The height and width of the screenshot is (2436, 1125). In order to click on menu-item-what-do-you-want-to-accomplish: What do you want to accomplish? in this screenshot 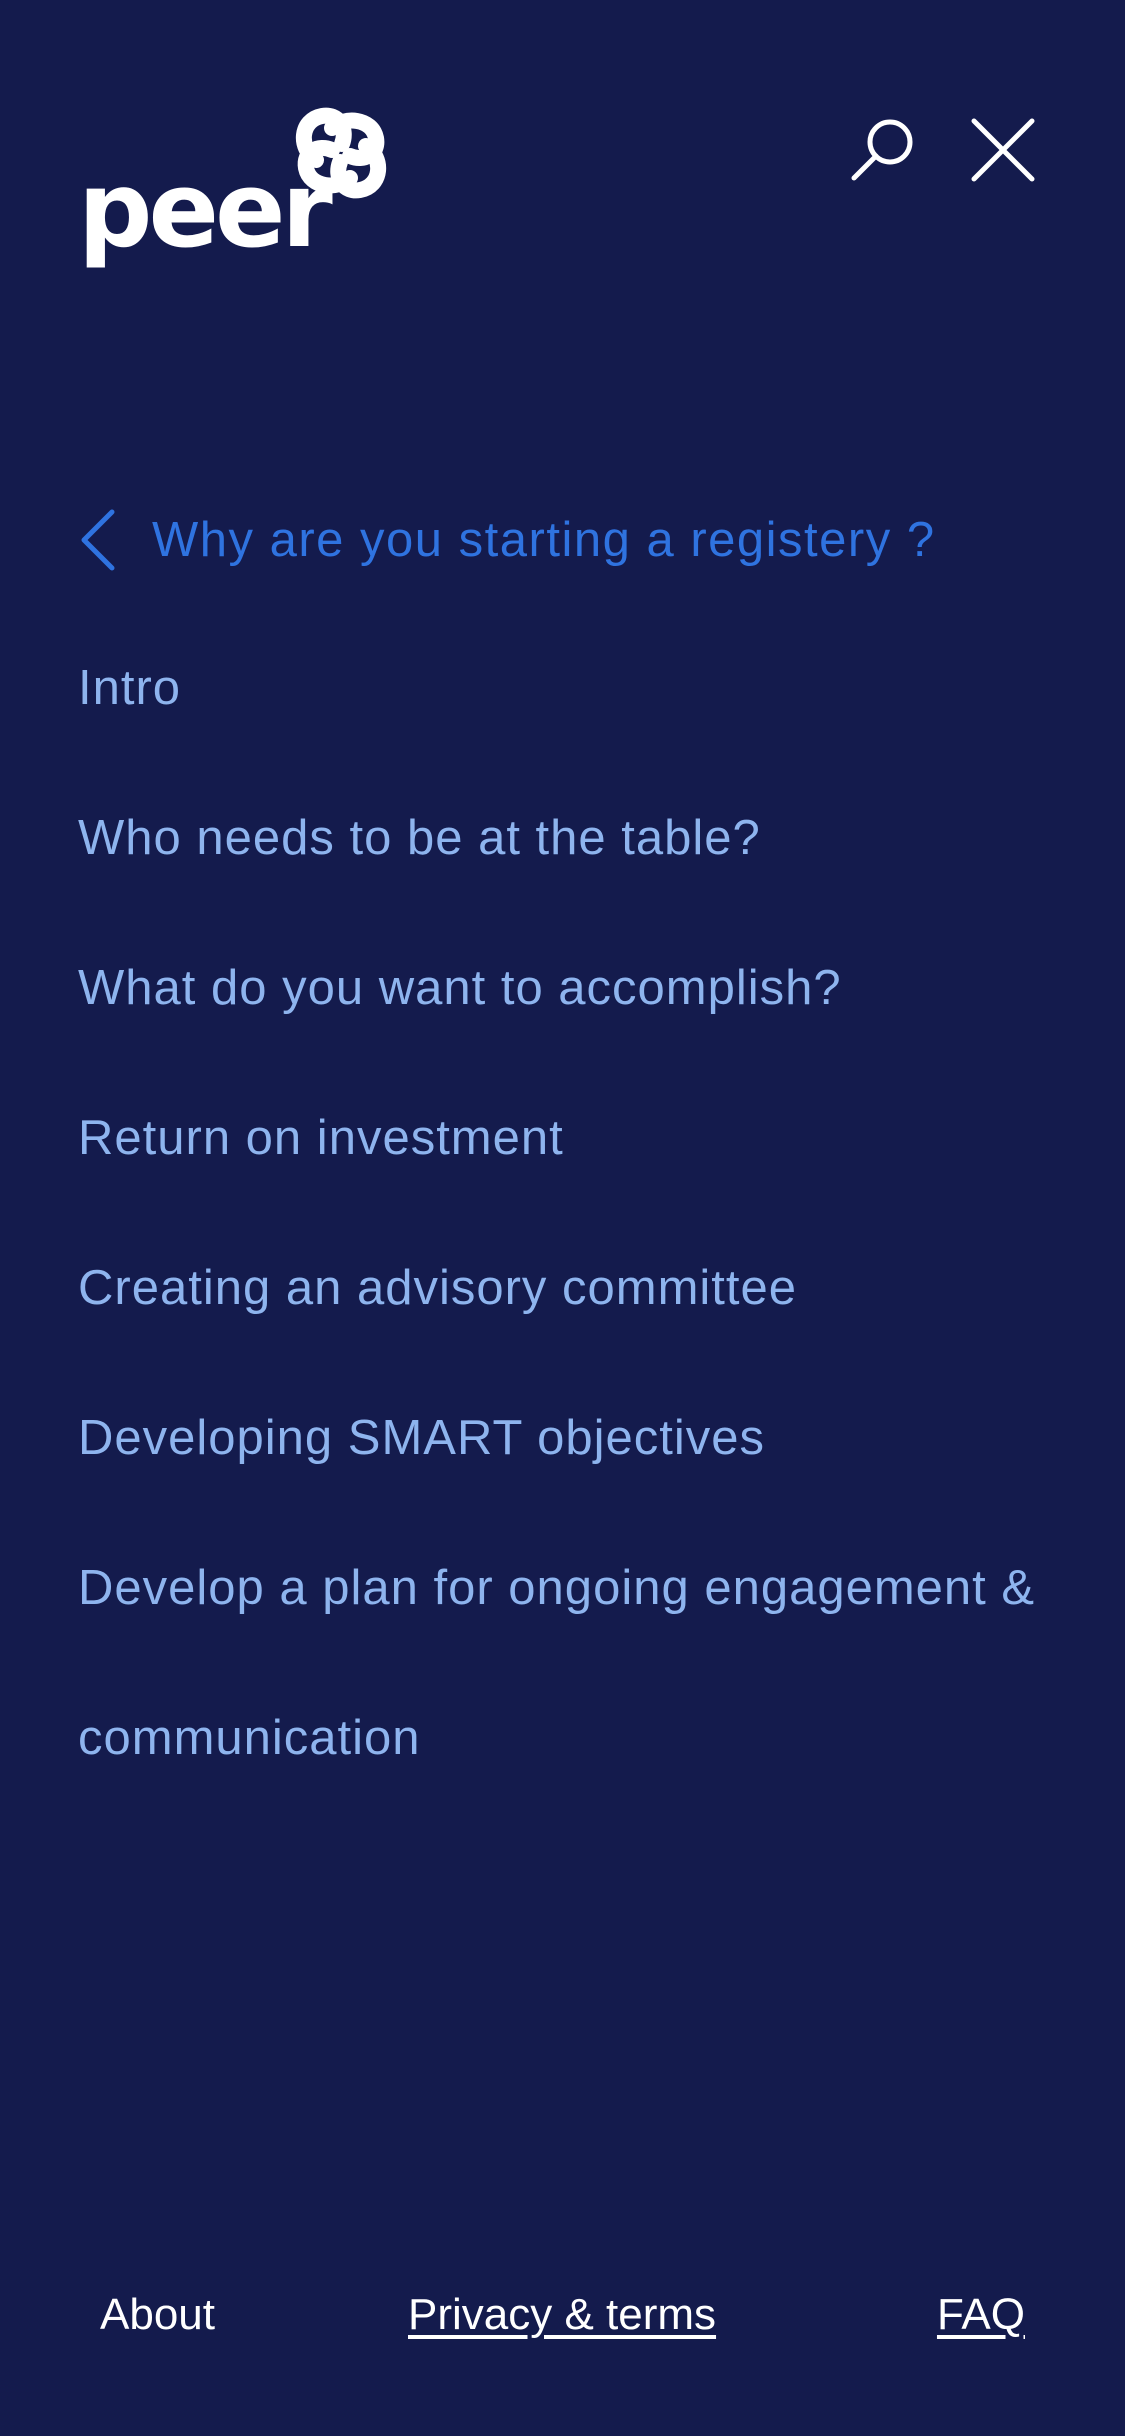, I will do `click(568, 988)`.